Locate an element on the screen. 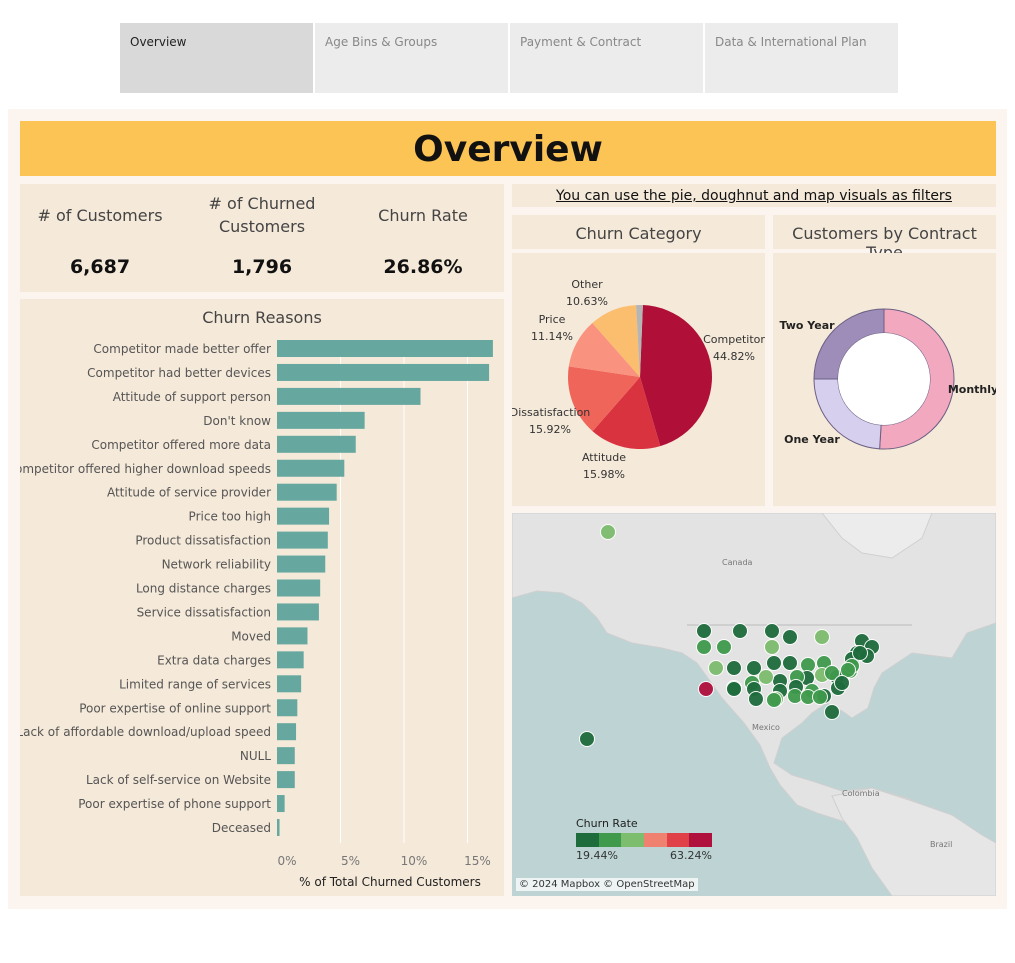 This screenshot has height=963, width=1015. bar-label: Moved is located at coordinates (251, 636).